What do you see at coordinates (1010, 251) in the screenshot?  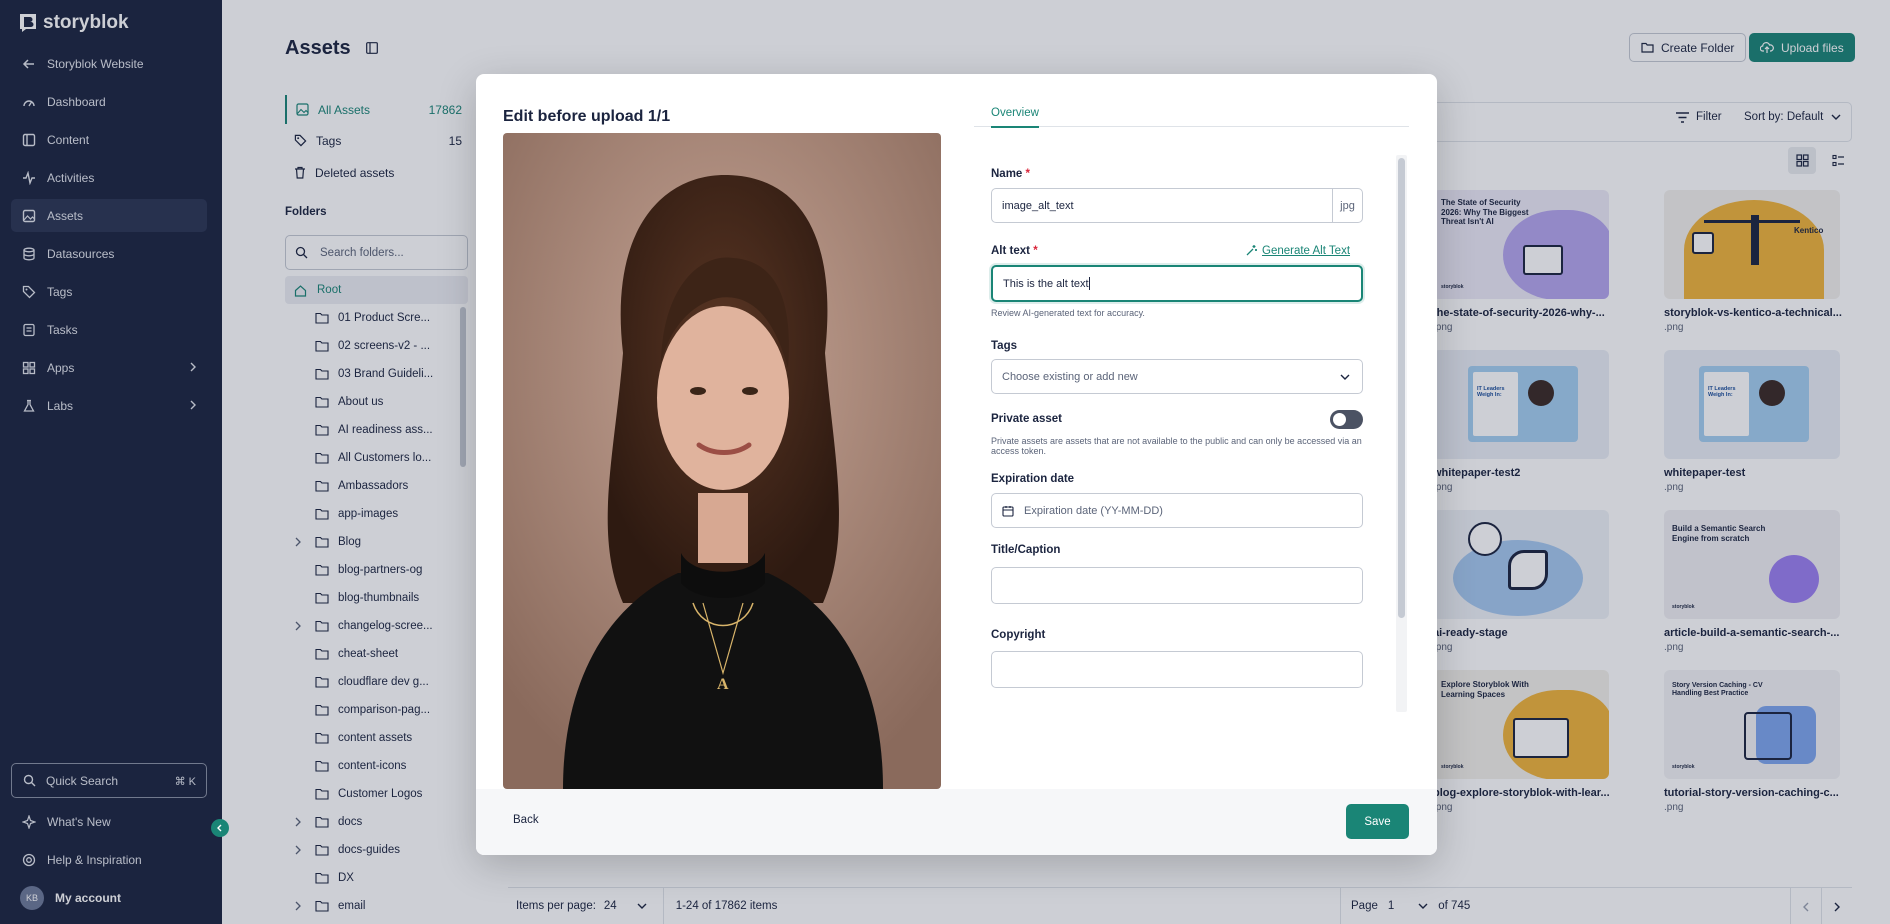 I see `alt-text-label-text: Alt text` at bounding box center [1010, 251].